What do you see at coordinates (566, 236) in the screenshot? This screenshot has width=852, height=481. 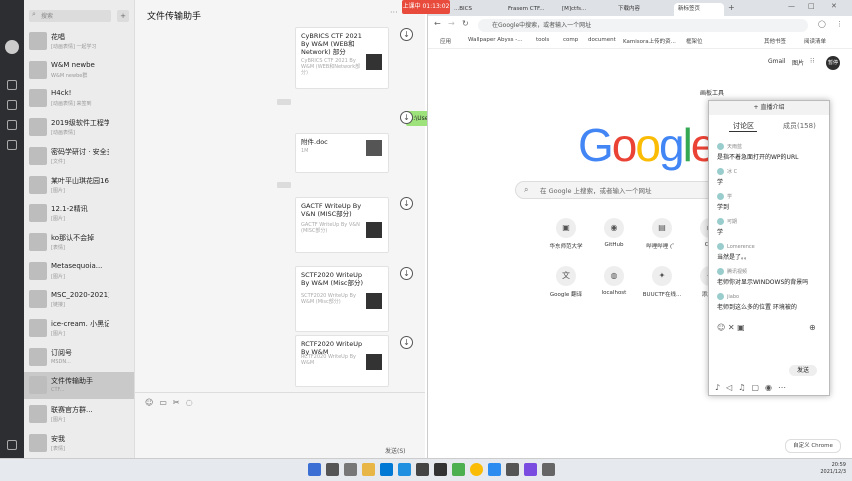 I see `shortcut-tile: ▣ 华东师范大学` at bounding box center [566, 236].